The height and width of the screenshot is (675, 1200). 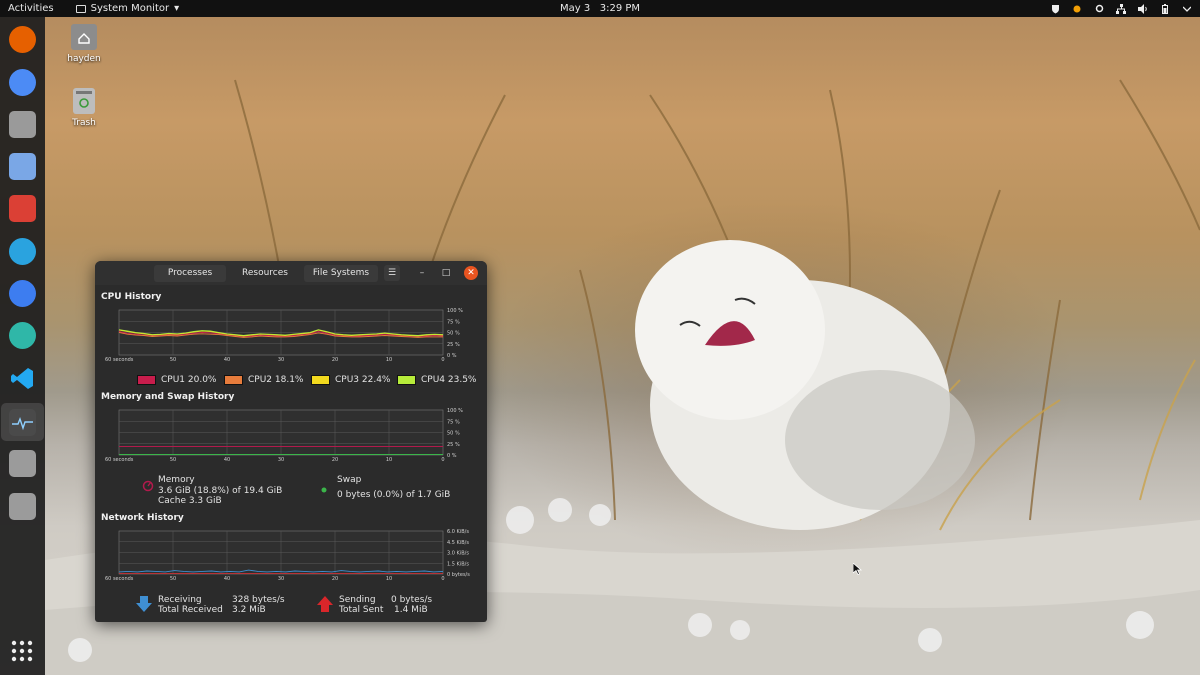 What do you see at coordinates (1099, 9) in the screenshot?
I see `gear-icon` at bounding box center [1099, 9].